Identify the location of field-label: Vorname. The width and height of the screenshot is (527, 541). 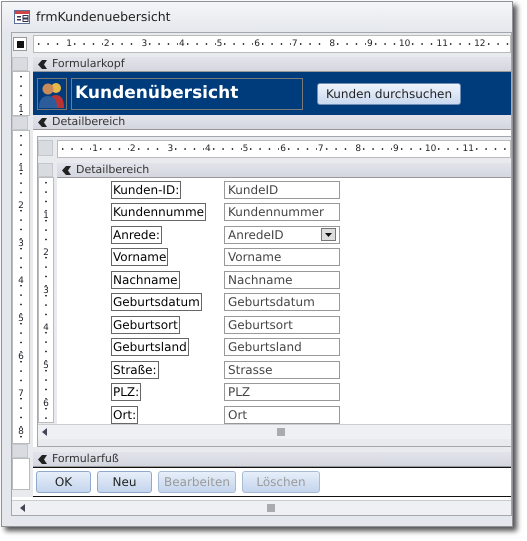
(139, 257).